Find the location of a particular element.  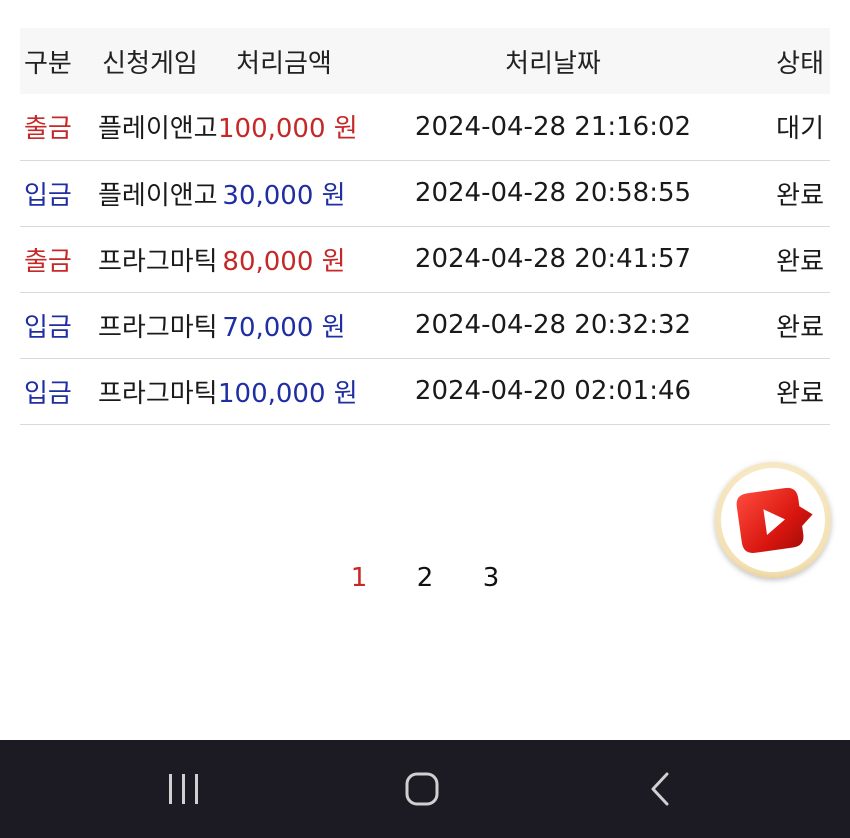

red-play-button-icon is located at coordinates (774, 520).